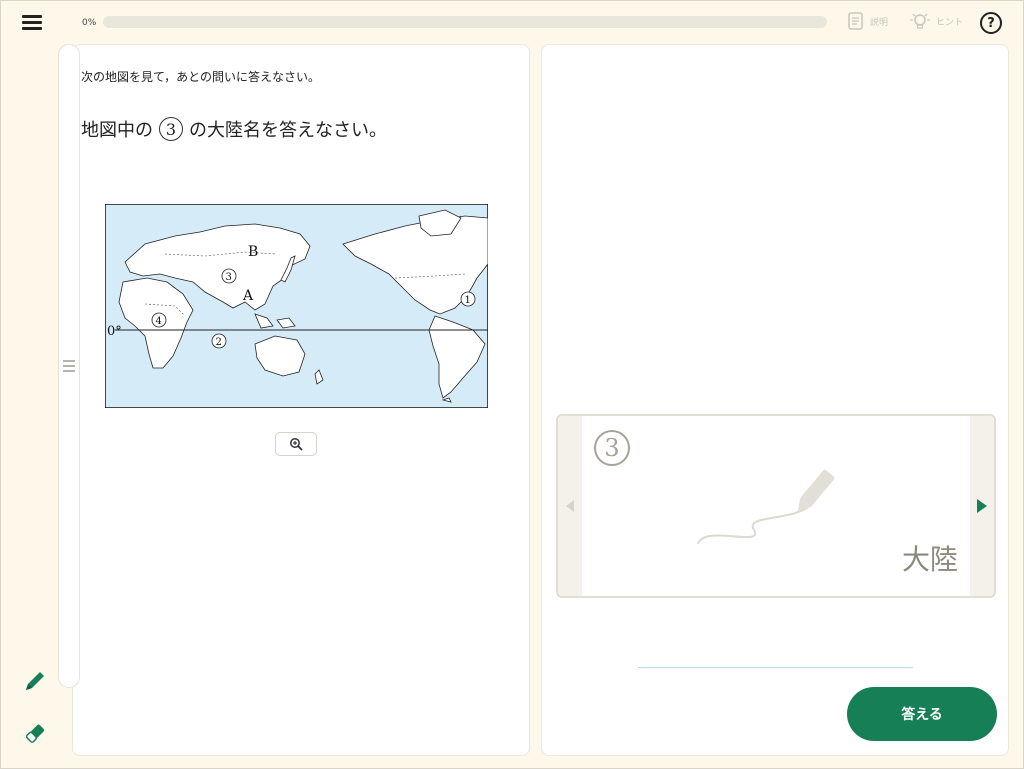  Describe the element at coordinates (991, 23) in the screenshot. I see `help-button: ?` at that location.